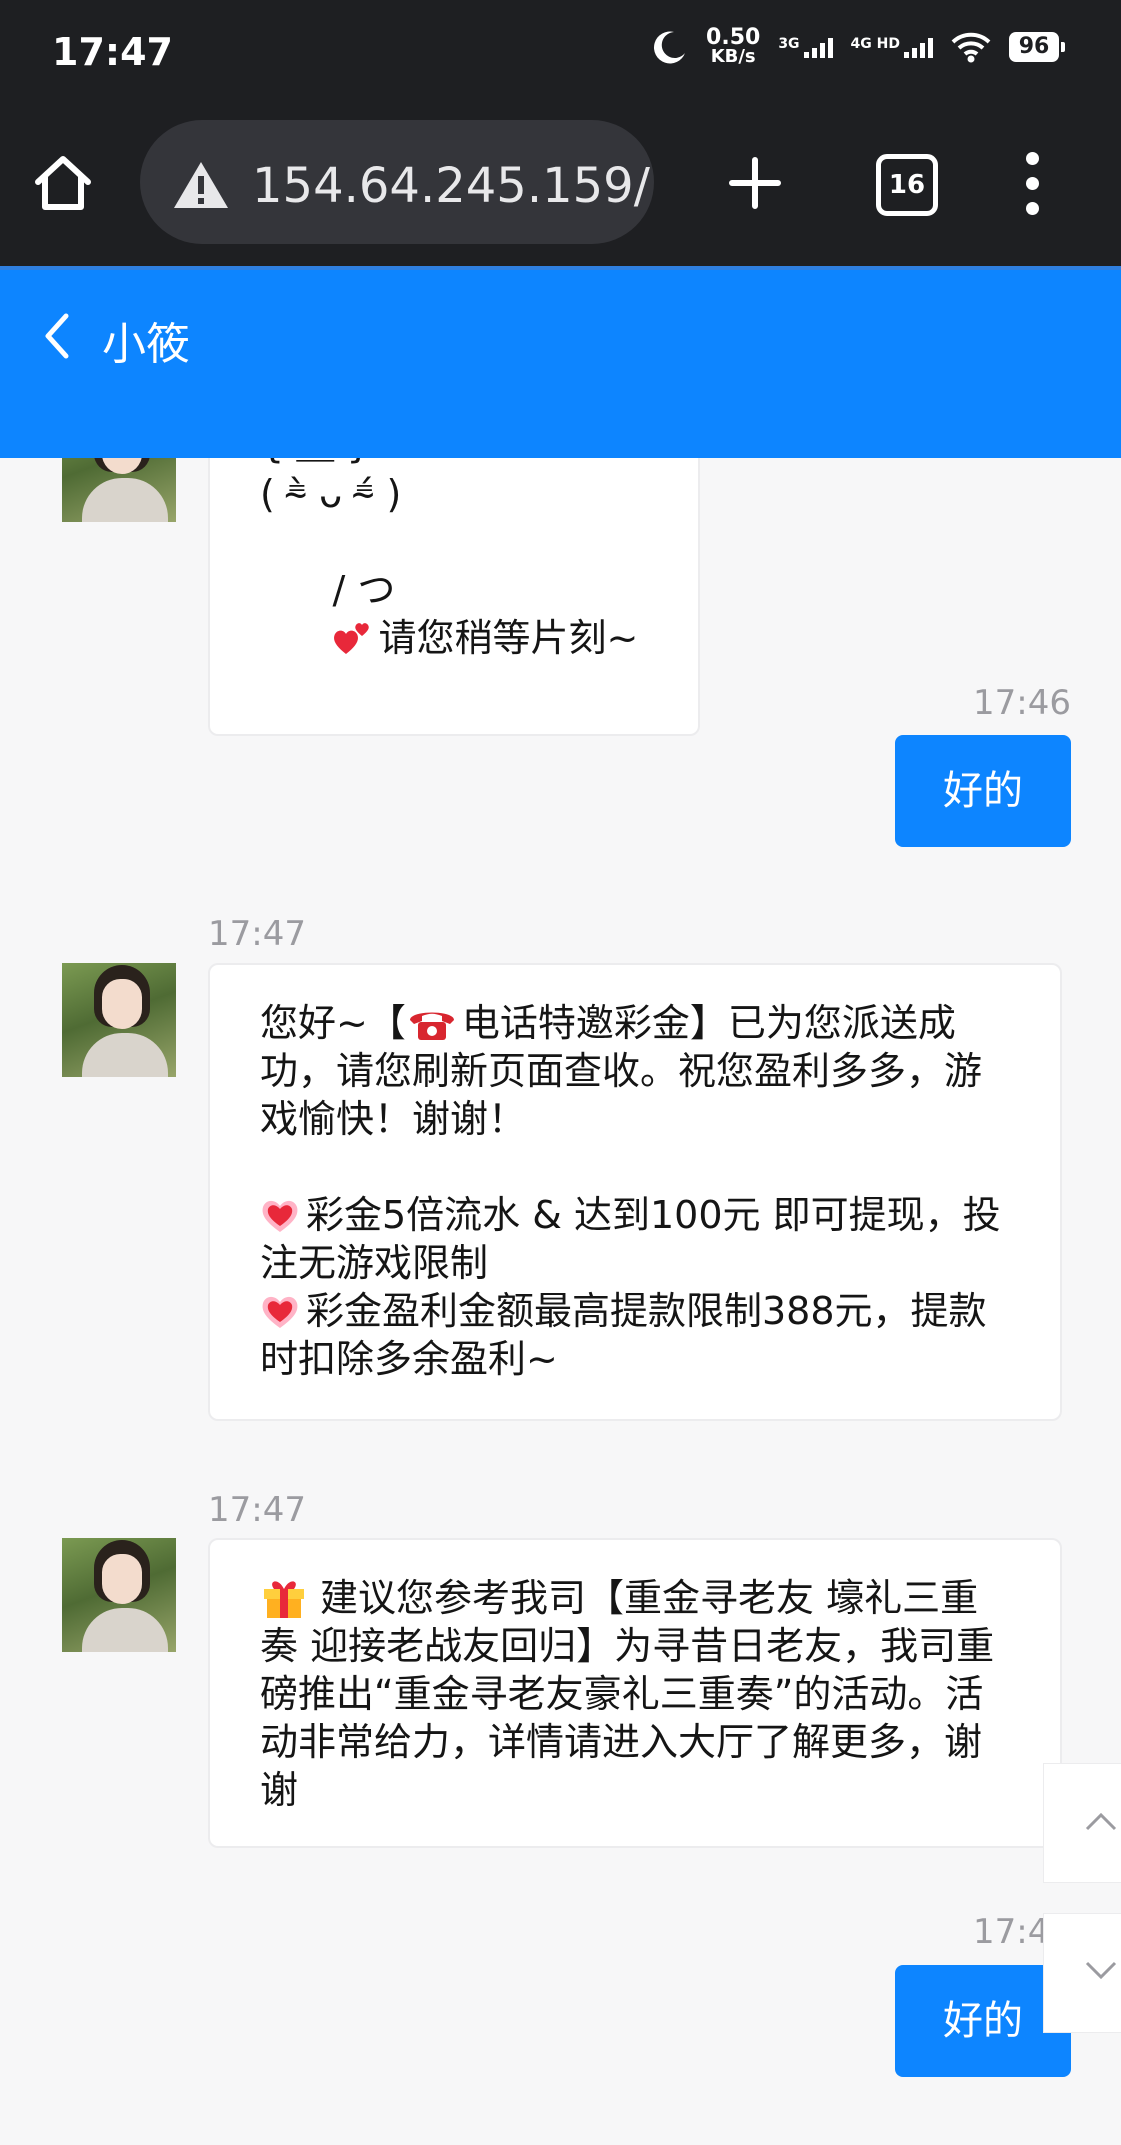 The image size is (1121, 2145). What do you see at coordinates (1022, 703) in the screenshot?
I see `message-timestamp: 17:46` at bounding box center [1022, 703].